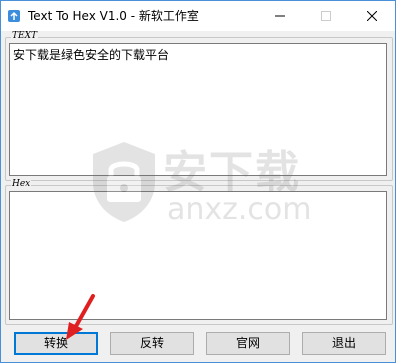  What do you see at coordinates (344, 343) in the screenshot?
I see `exit-button: 退出` at bounding box center [344, 343].